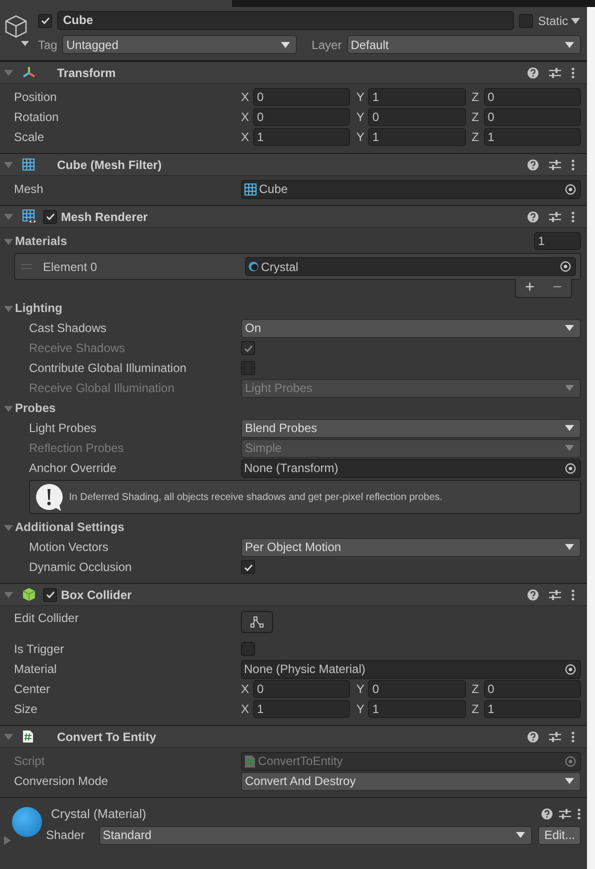 Image resolution: width=595 pixels, height=869 pixels. Describe the element at coordinates (26, 266) in the screenshot. I see `drag-handle-icon` at that location.